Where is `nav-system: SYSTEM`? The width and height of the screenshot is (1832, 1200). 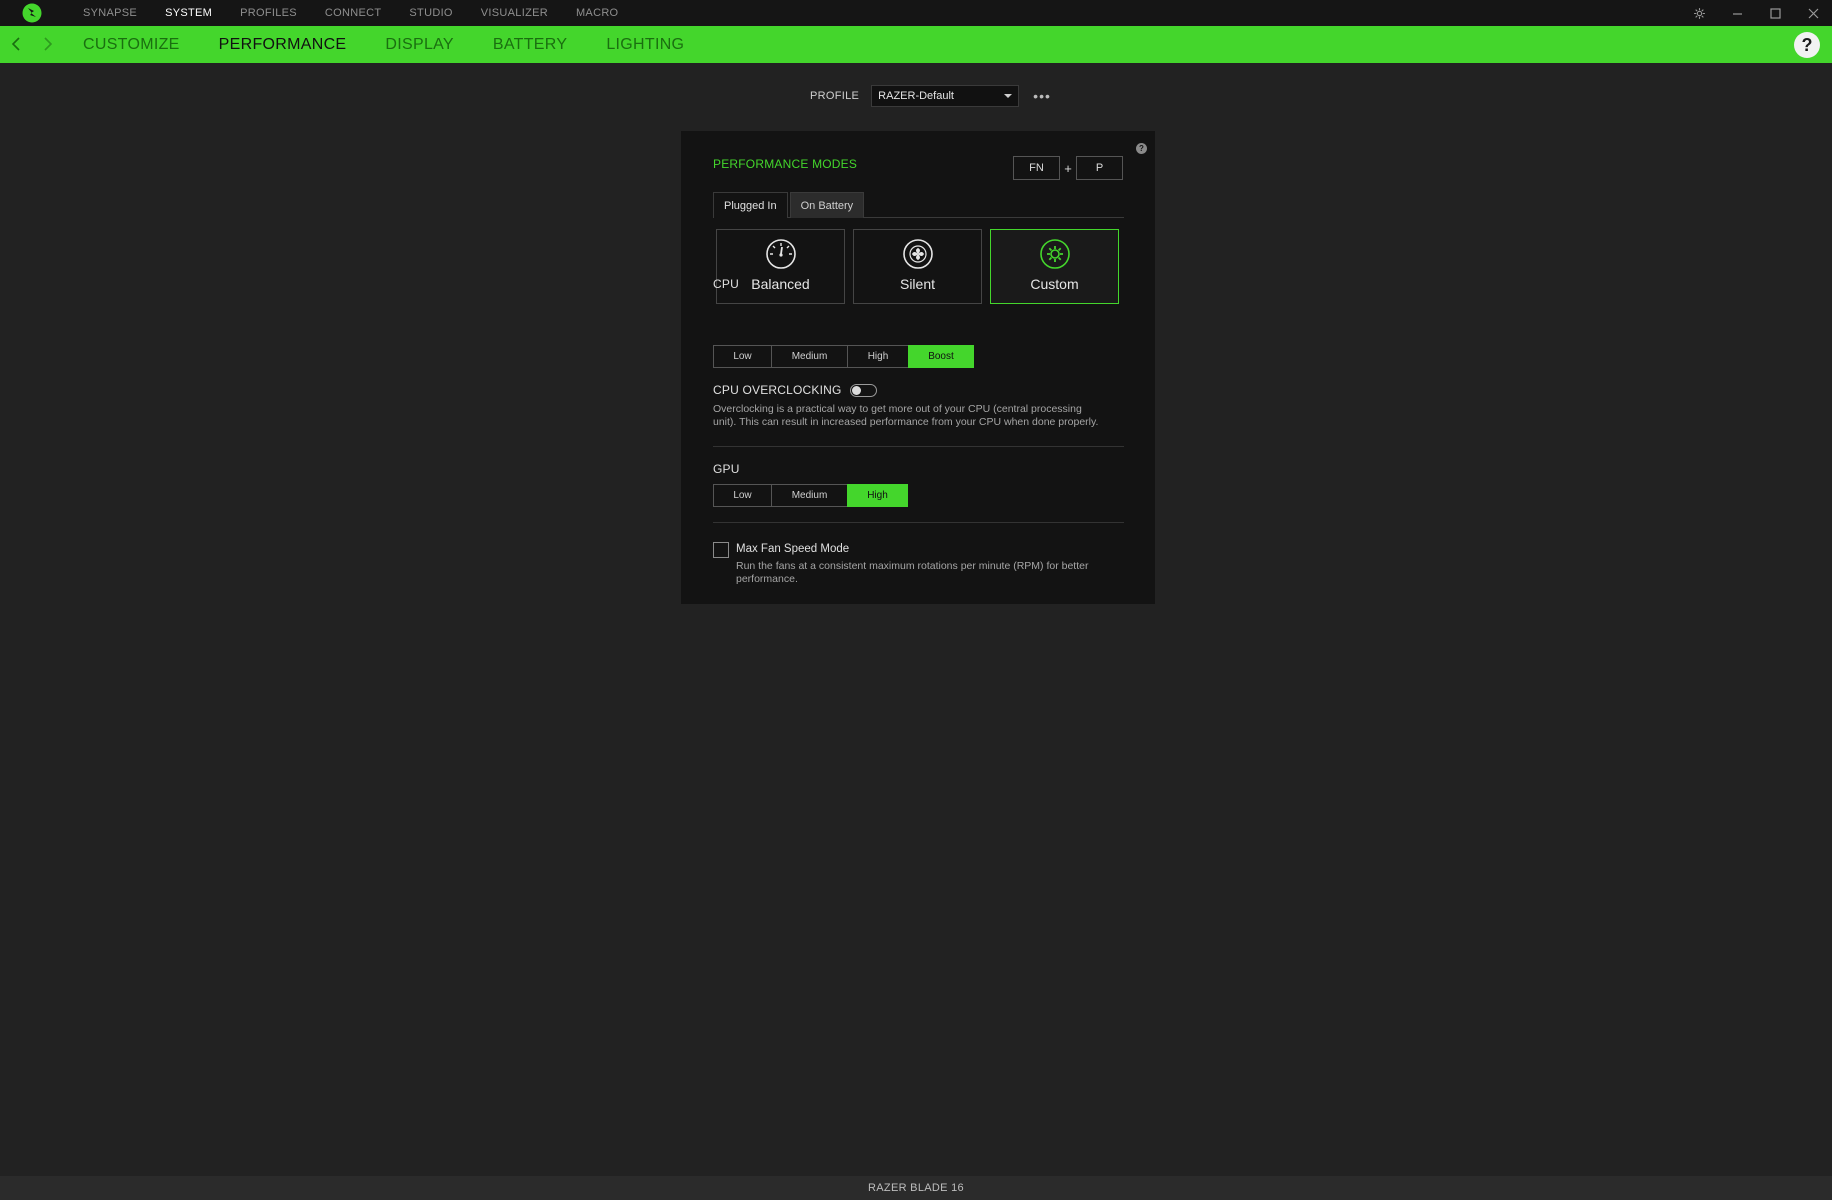
nav-system: SYSTEM is located at coordinates (188, 13).